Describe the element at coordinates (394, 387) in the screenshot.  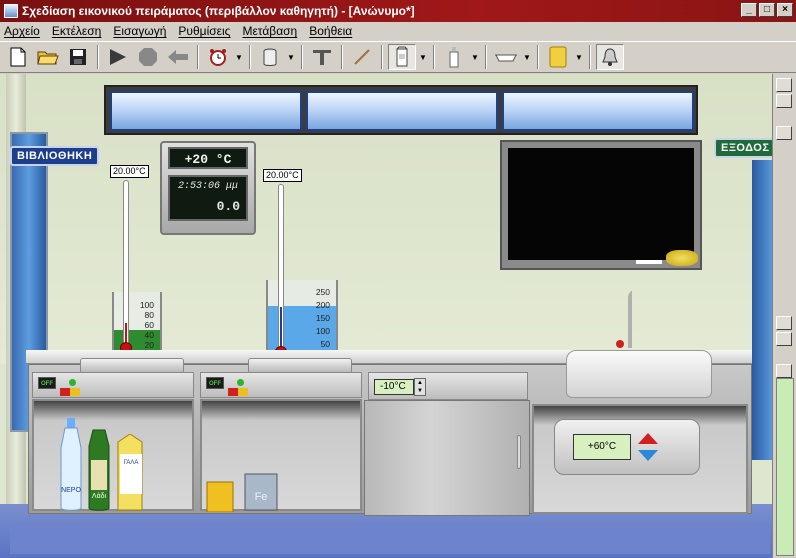
I see `fridge-display: -10°C` at that location.